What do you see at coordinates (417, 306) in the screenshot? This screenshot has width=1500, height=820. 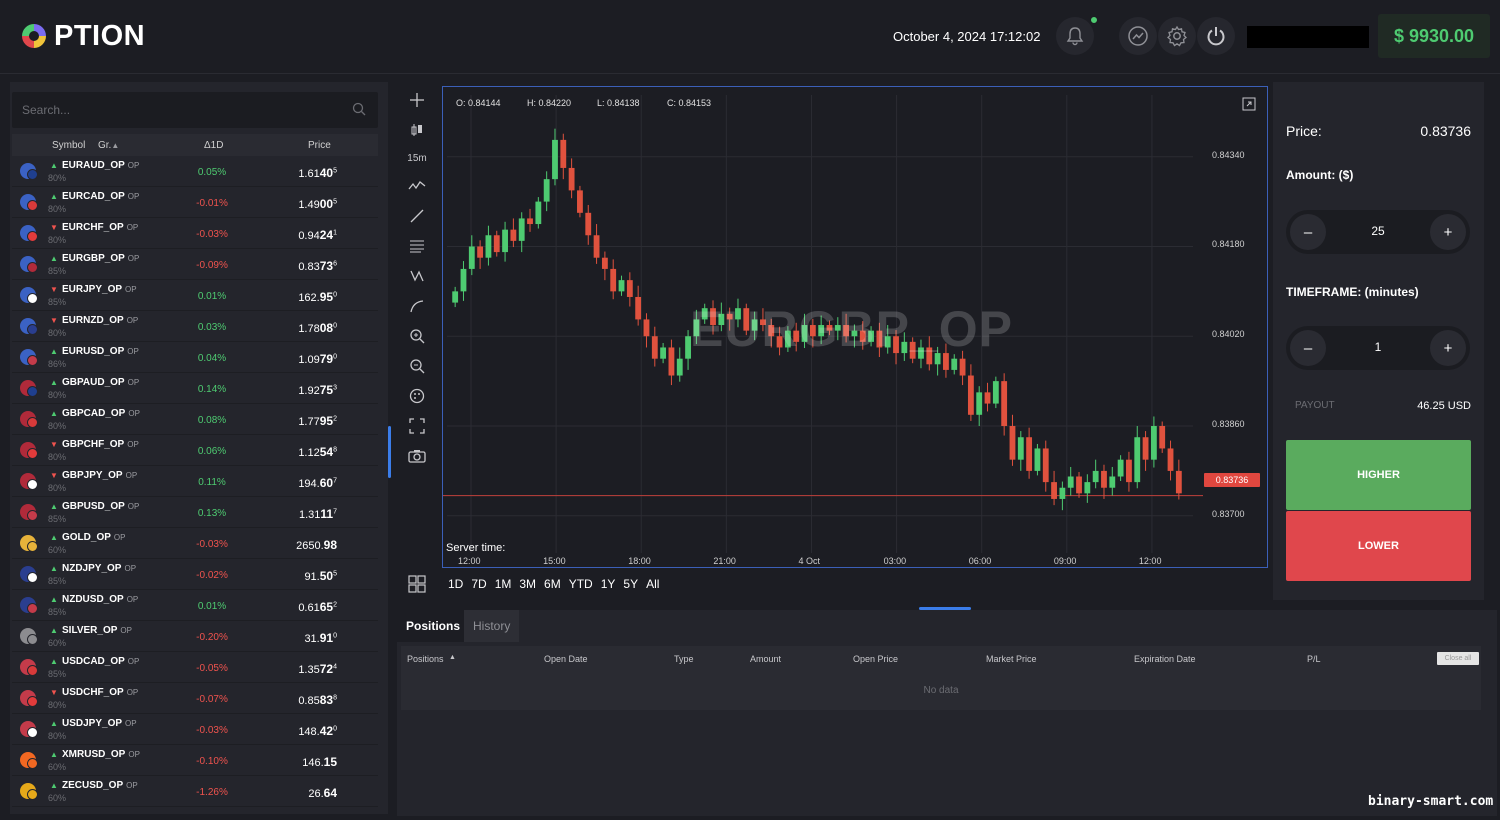 I see `brush-tool` at bounding box center [417, 306].